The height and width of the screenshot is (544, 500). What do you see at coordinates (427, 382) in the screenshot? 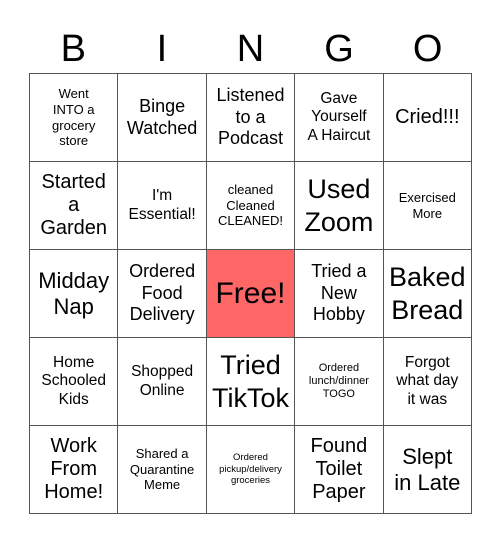
I see `bingo-cell: Forgot what day it was` at bounding box center [427, 382].